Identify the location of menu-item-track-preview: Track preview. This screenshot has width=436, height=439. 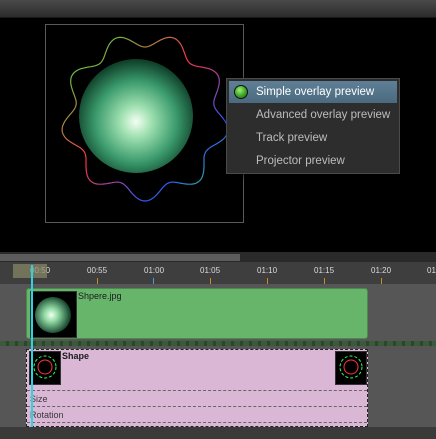
(313, 138).